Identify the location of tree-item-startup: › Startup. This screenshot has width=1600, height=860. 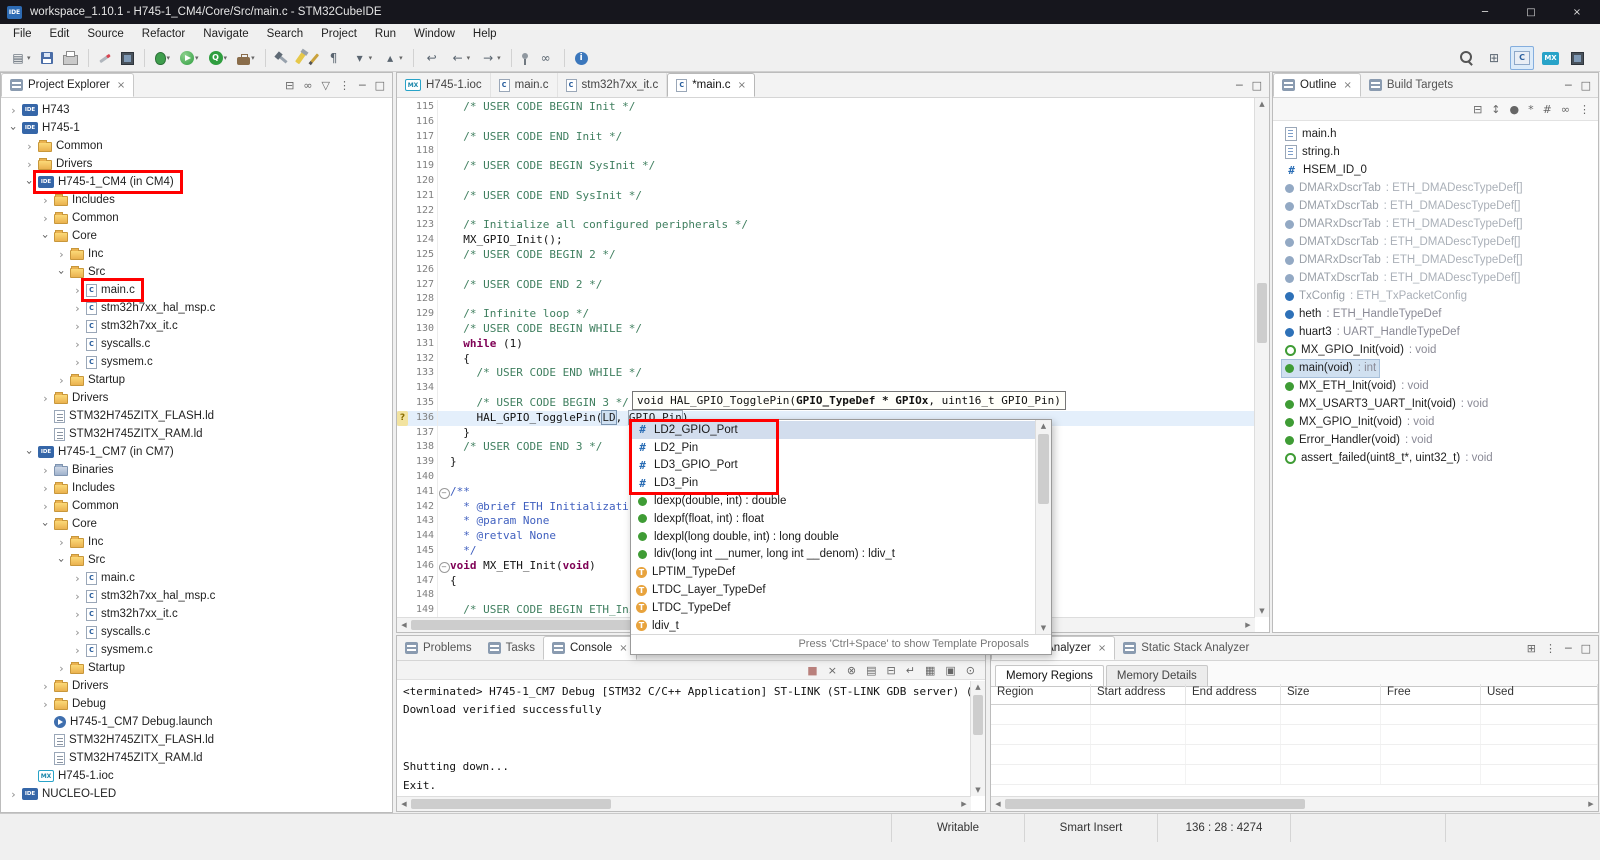
(196, 380).